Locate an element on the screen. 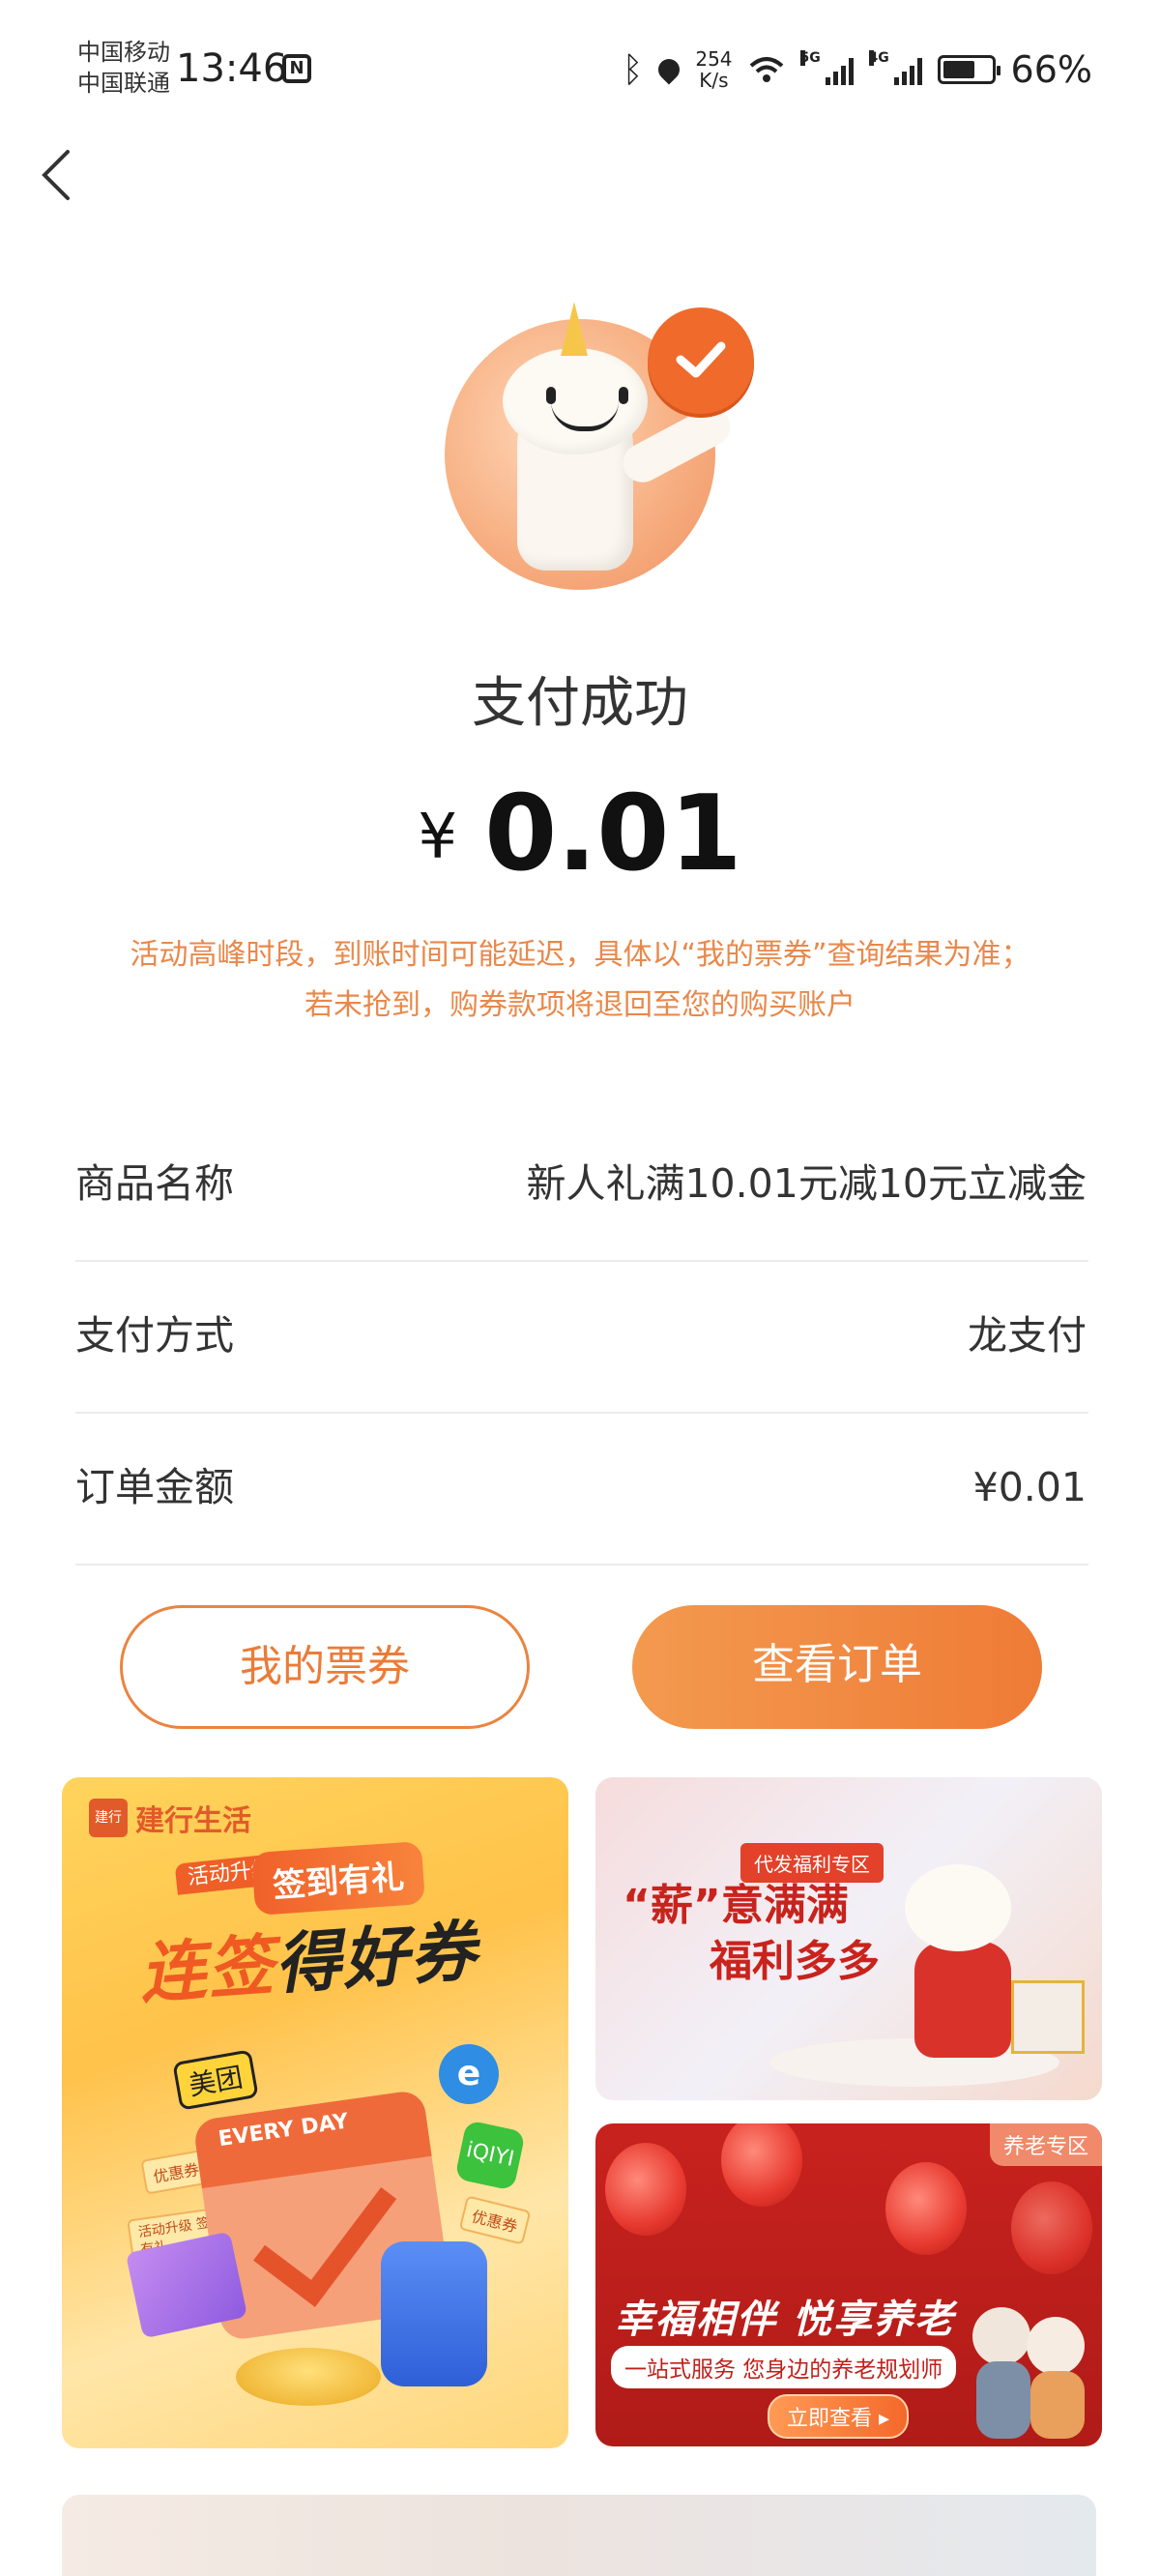 The image size is (1160, 2576). salary-zone-tag: 代发福利专区 is located at coordinates (812, 1863).